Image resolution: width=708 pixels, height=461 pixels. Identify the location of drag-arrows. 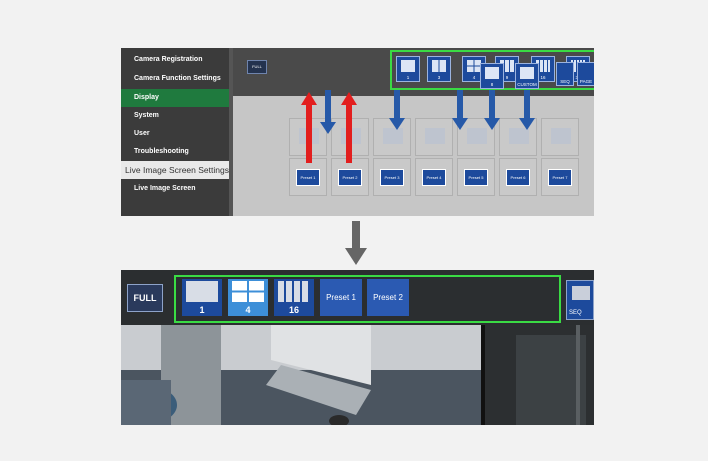
(418, 126).